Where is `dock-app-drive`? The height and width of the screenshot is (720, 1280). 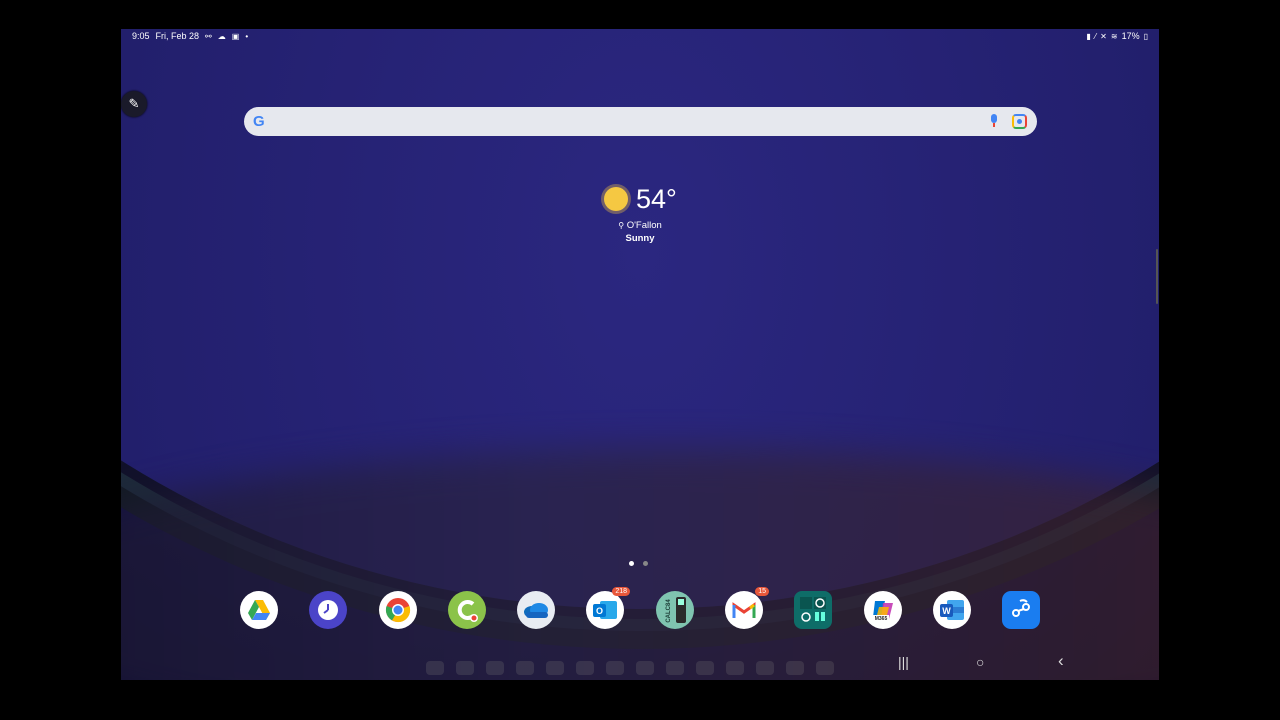 dock-app-drive is located at coordinates (259, 610).